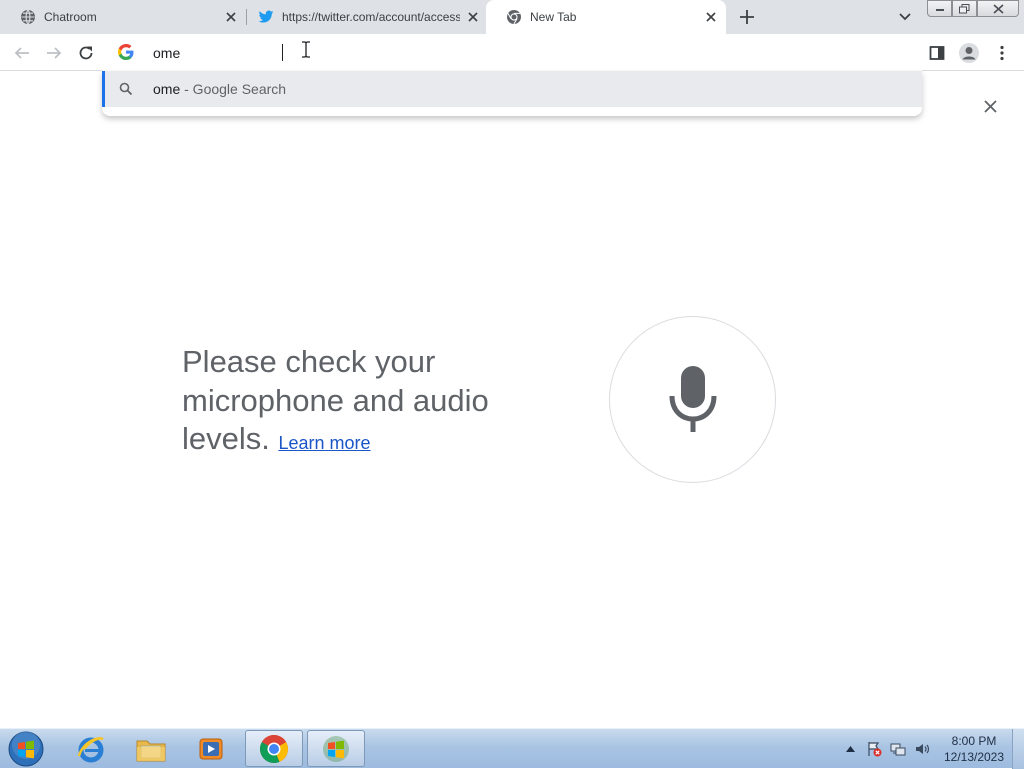  I want to click on plus-icon, so click(747, 17).